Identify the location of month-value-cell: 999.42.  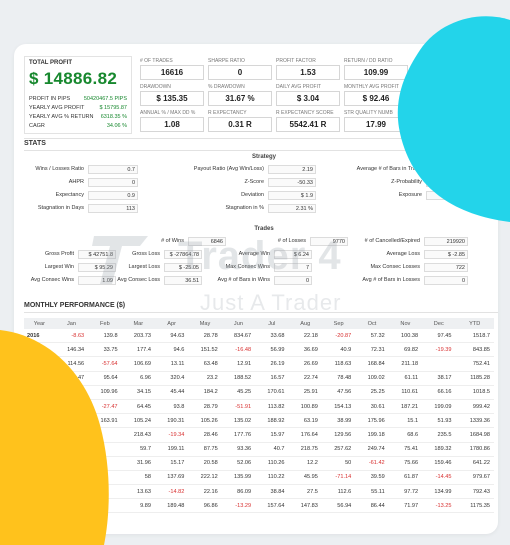
(474, 407).